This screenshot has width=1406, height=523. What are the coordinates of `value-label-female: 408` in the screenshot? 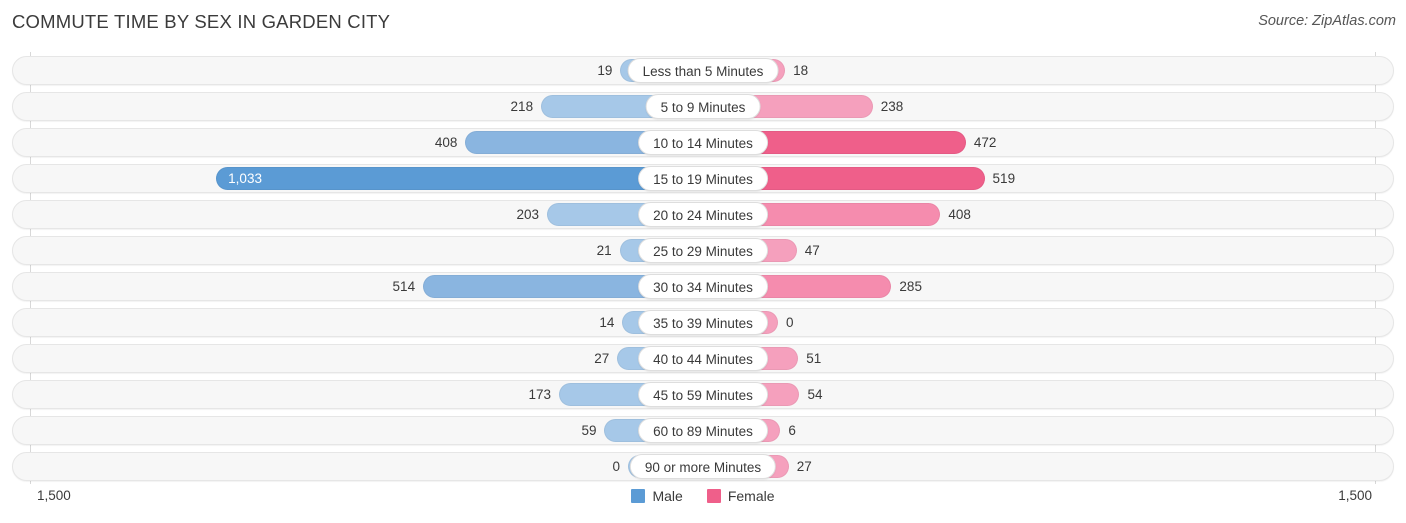 It's located at (959, 214).